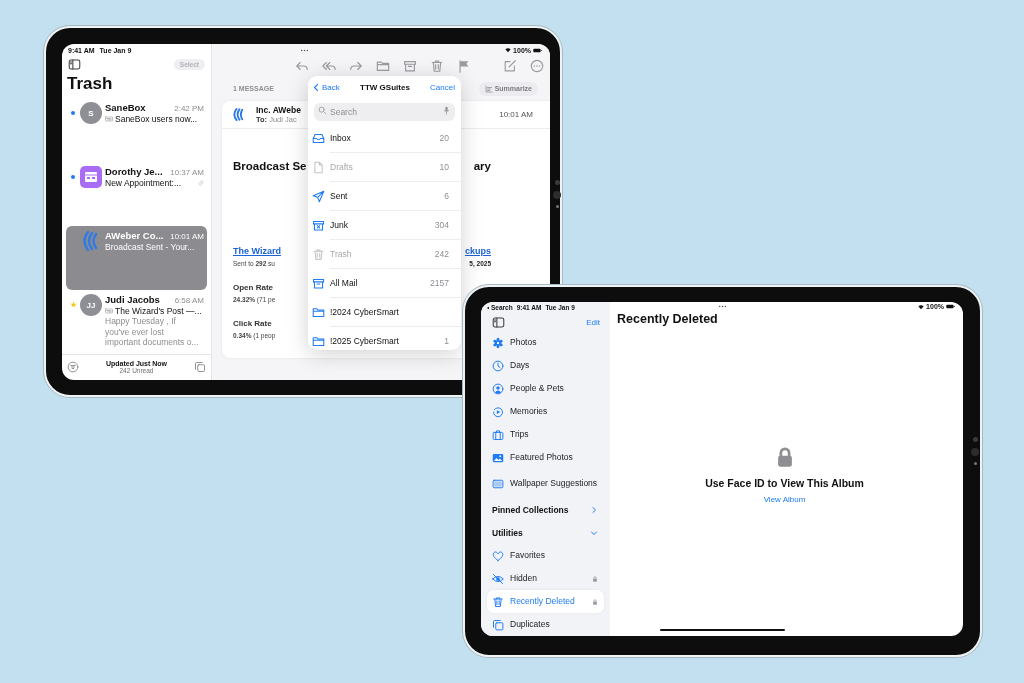  What do you see at coordinates (252, 323) in the screenshot?
I see `body-text: Click Rate` at bounding box center [252, 323].